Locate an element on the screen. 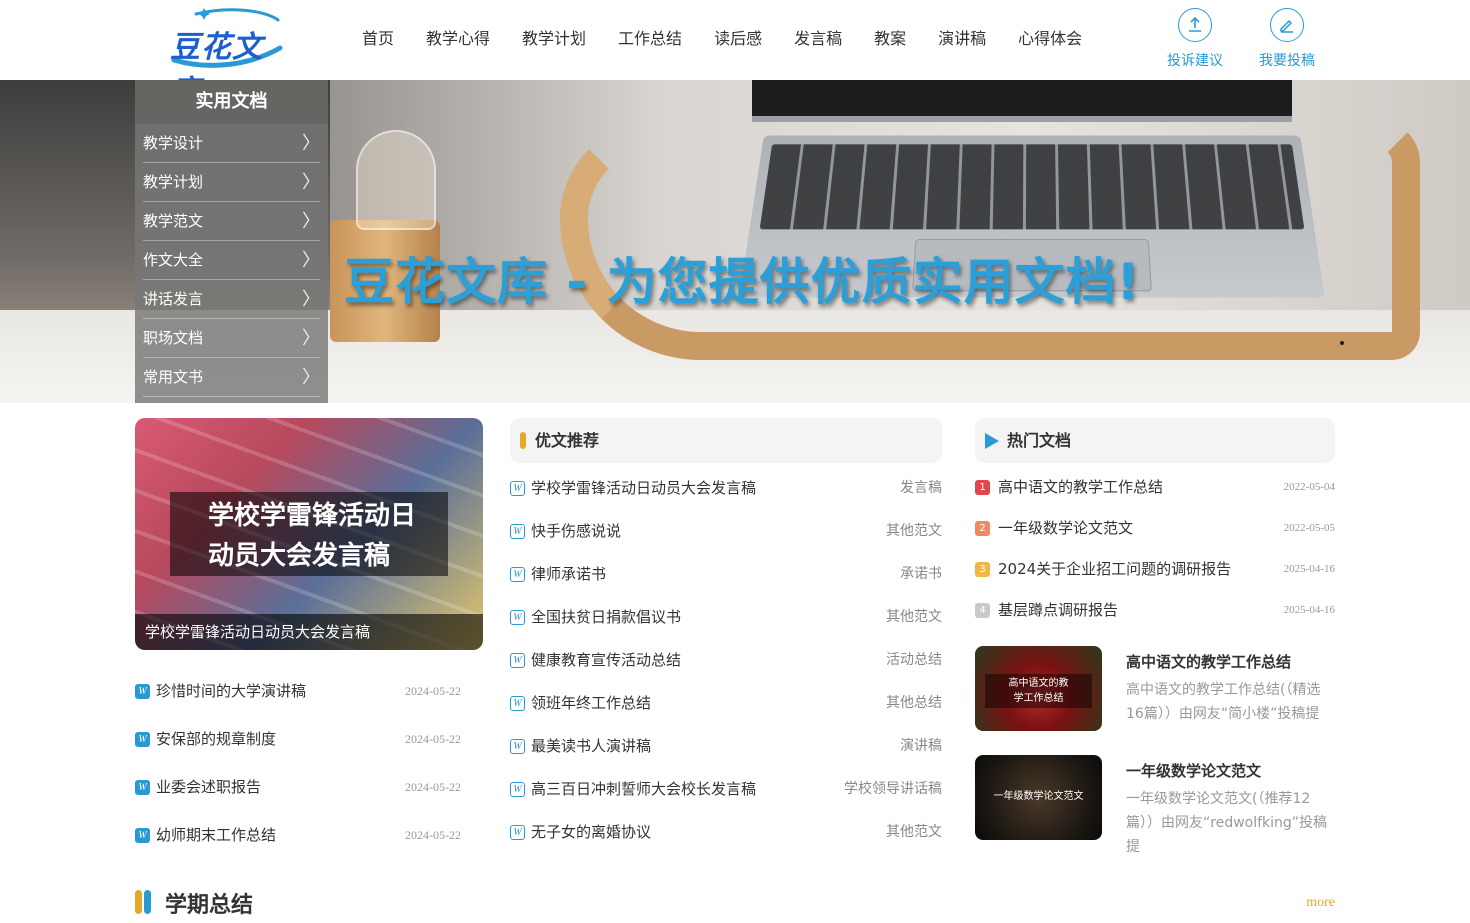 This screenshot has width=1470, height=923. category-item-teaching-plan: 教学计划 〉 is located at coordinates (231, 182).